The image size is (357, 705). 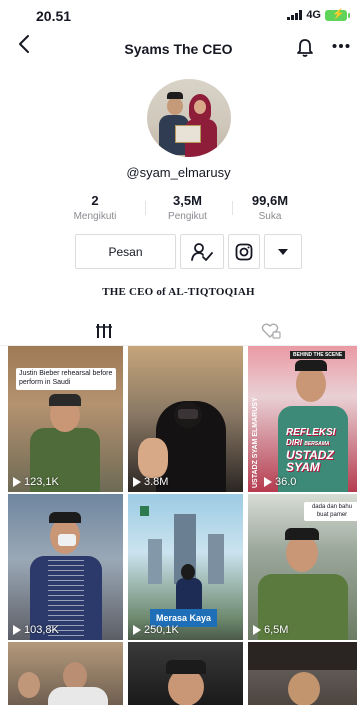 I want to click on video-thumbnail: 3.8M, so click(x=185, y=419).